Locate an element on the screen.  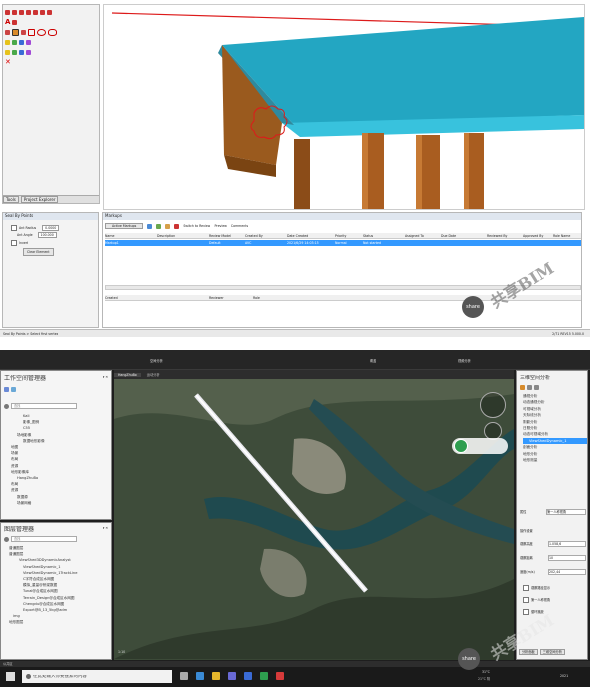
radius-checkbox is located at coordinates (14, 228).